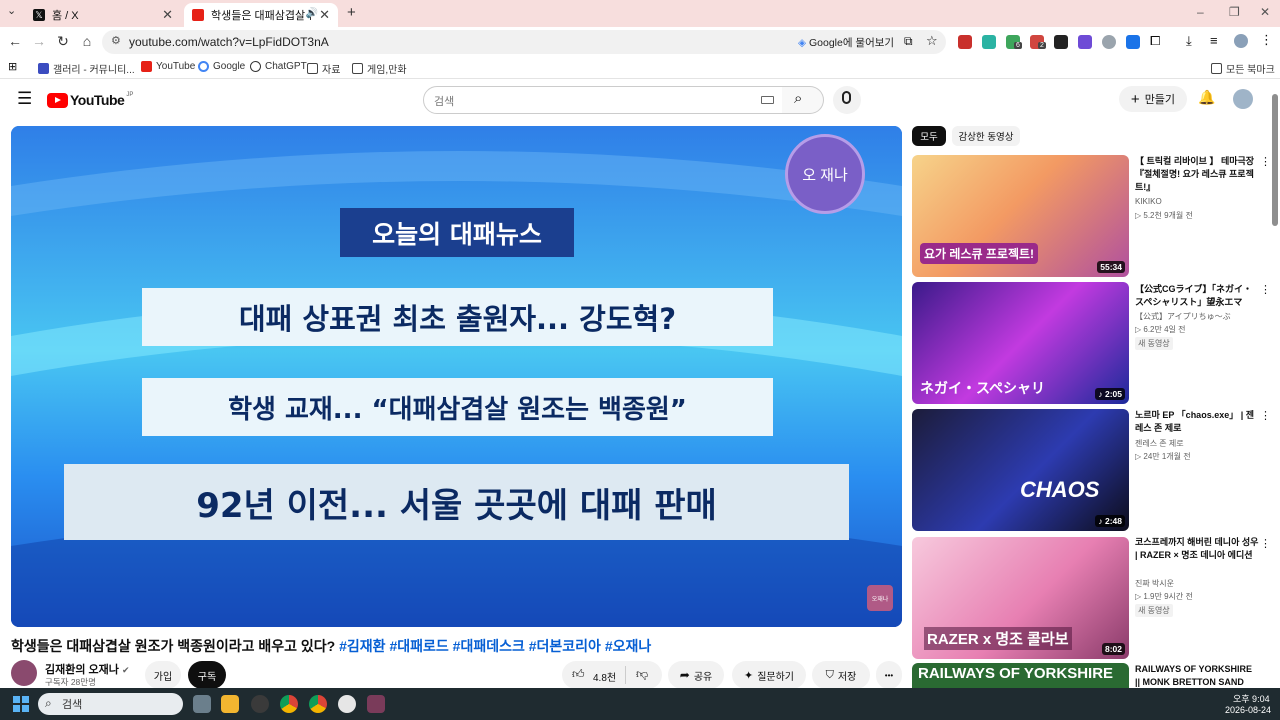 This screenshot has height=720, width=1280. What do you see at coordinates (1148, 201) in the screenshot?
I see `related-channel: KIKIKO` at bounding box center [1148, 201].